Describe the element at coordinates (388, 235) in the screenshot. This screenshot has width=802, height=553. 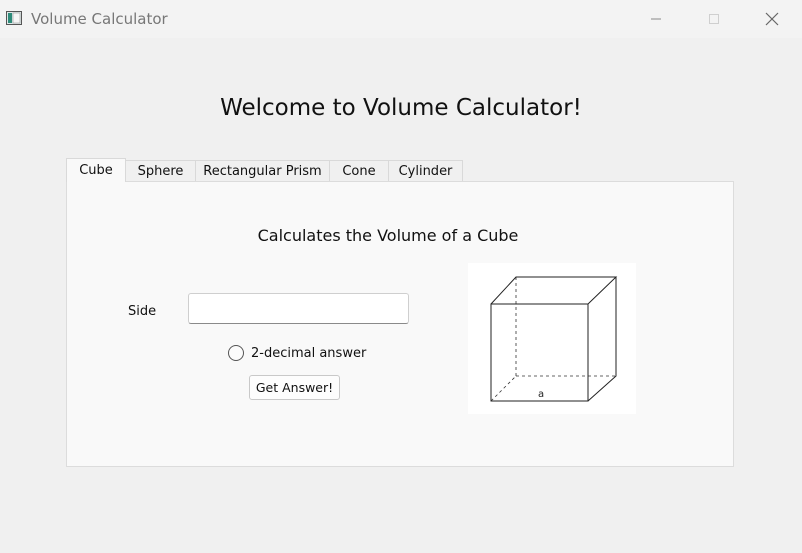
I see `panel-heading: Calculates the Volume of a Cube` at that location.